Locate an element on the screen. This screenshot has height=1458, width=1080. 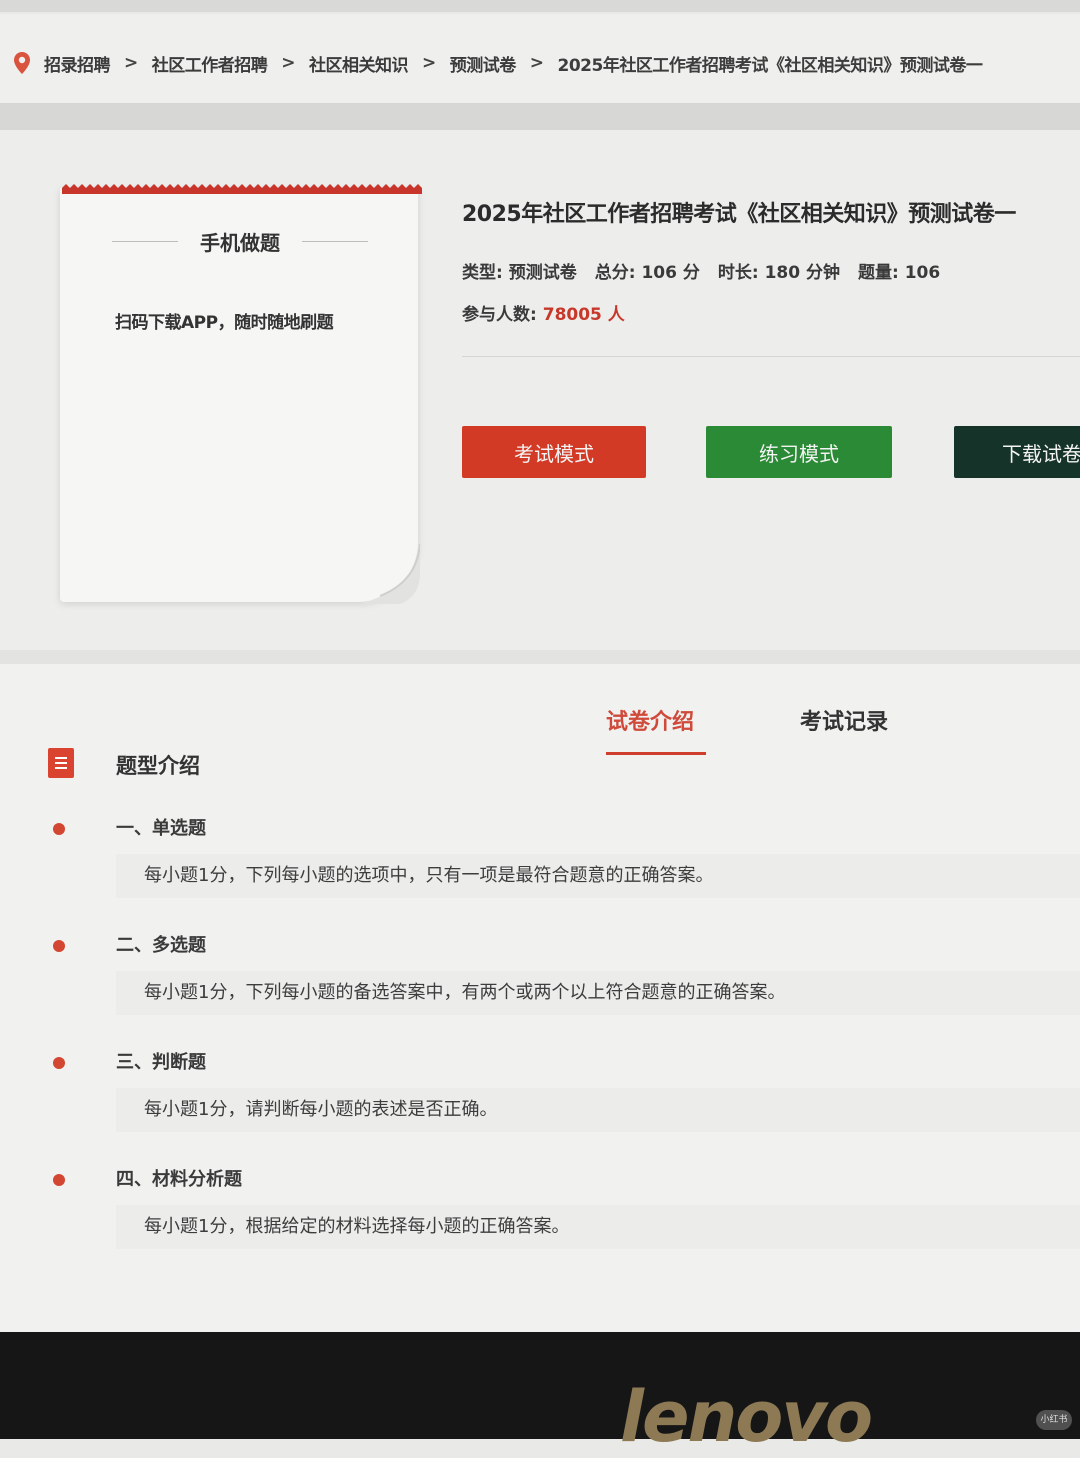
section-divider is located at coordinates (540, 117).